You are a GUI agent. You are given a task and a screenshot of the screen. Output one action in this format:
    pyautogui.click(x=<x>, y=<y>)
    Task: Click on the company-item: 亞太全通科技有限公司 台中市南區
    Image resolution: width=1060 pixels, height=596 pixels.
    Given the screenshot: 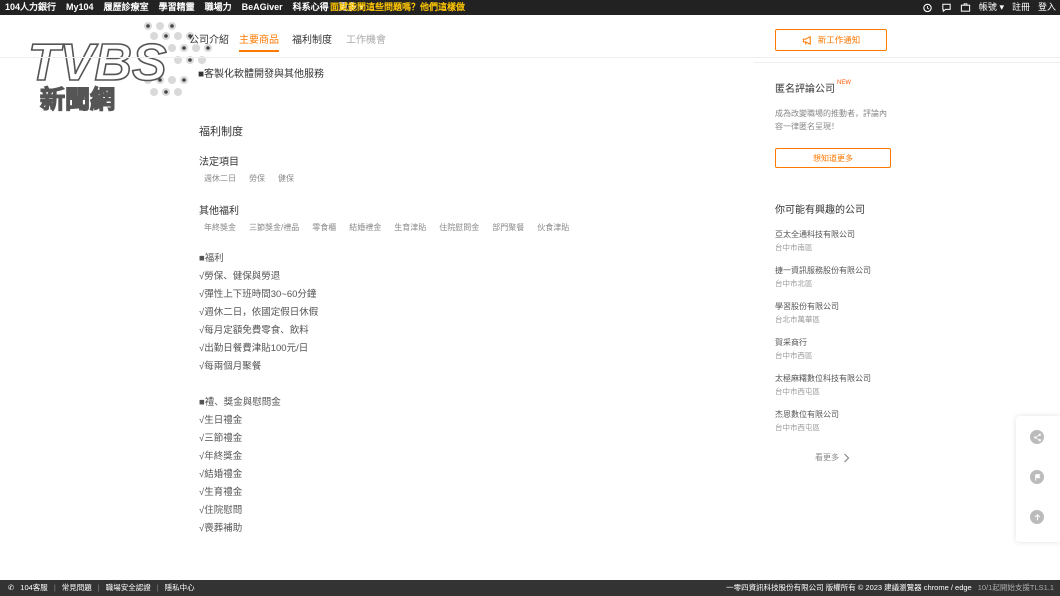 What is the action you would take?
    pyautogui.click(x=815, y=241)
    